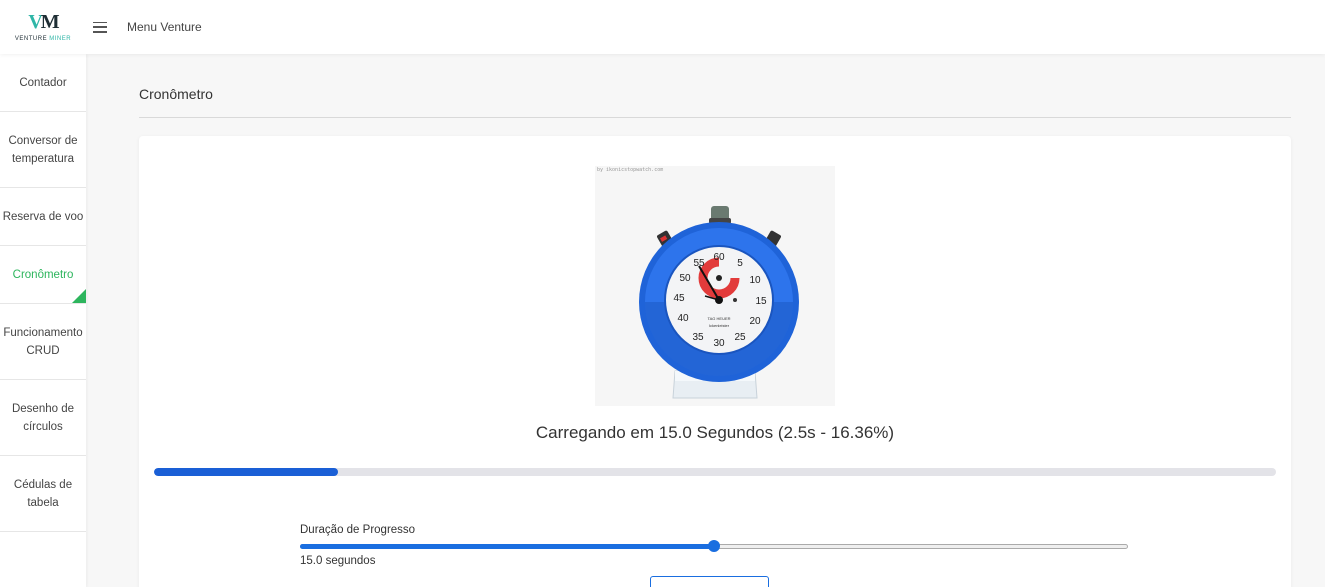 The image size is (1325, 587). Describe the element at coordinates (740, 337) in the screenshot. I see `svg-text: 25` at that location.